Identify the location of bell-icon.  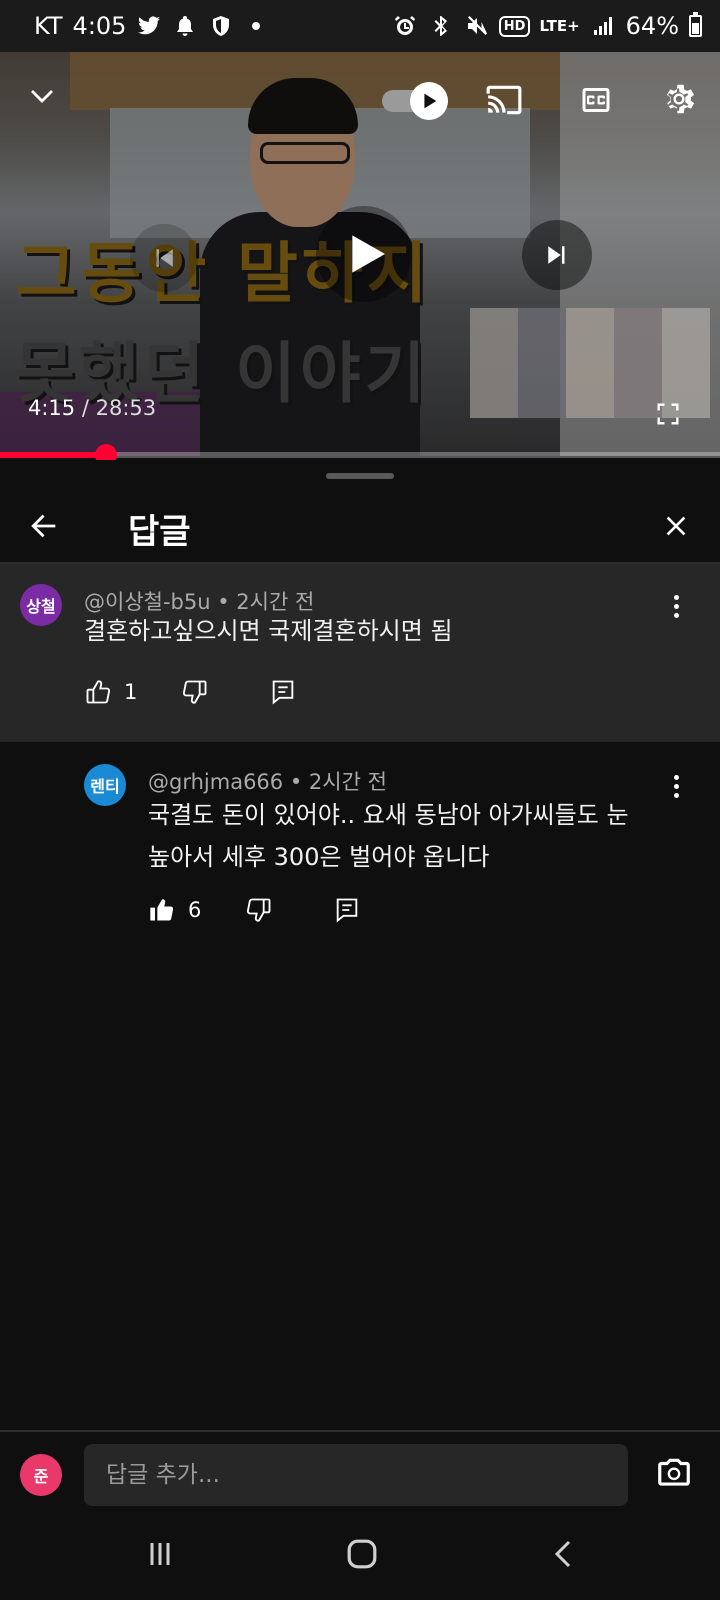
(185, 26).